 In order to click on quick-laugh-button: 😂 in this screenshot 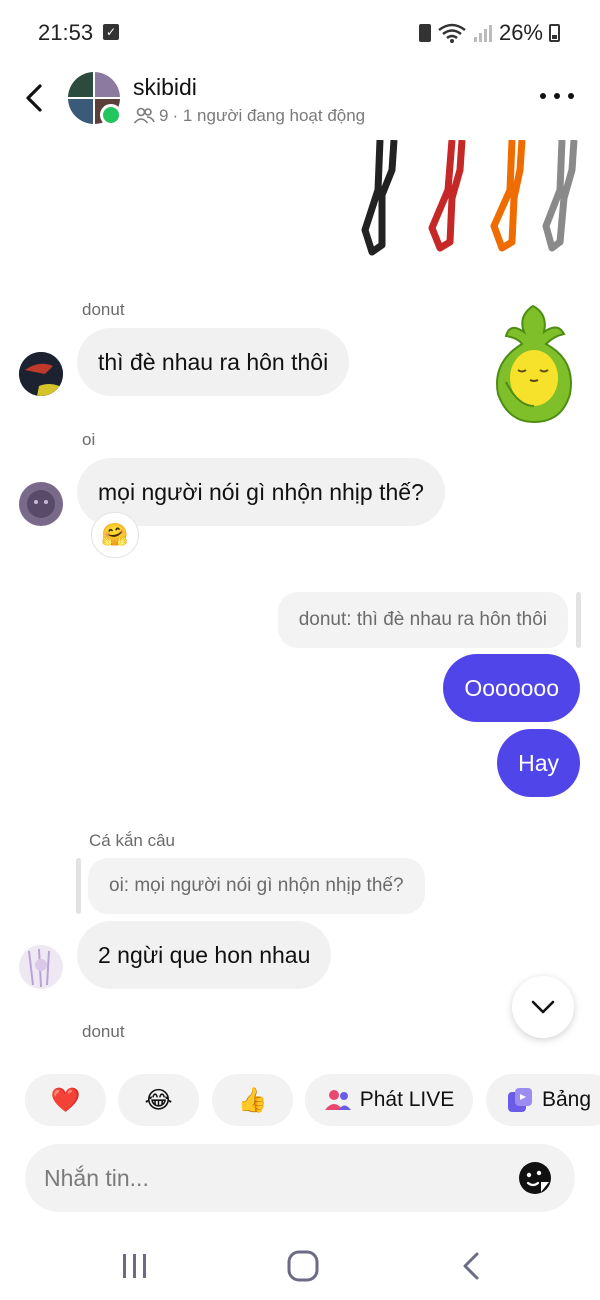, I will do `click(158, 1100)`.